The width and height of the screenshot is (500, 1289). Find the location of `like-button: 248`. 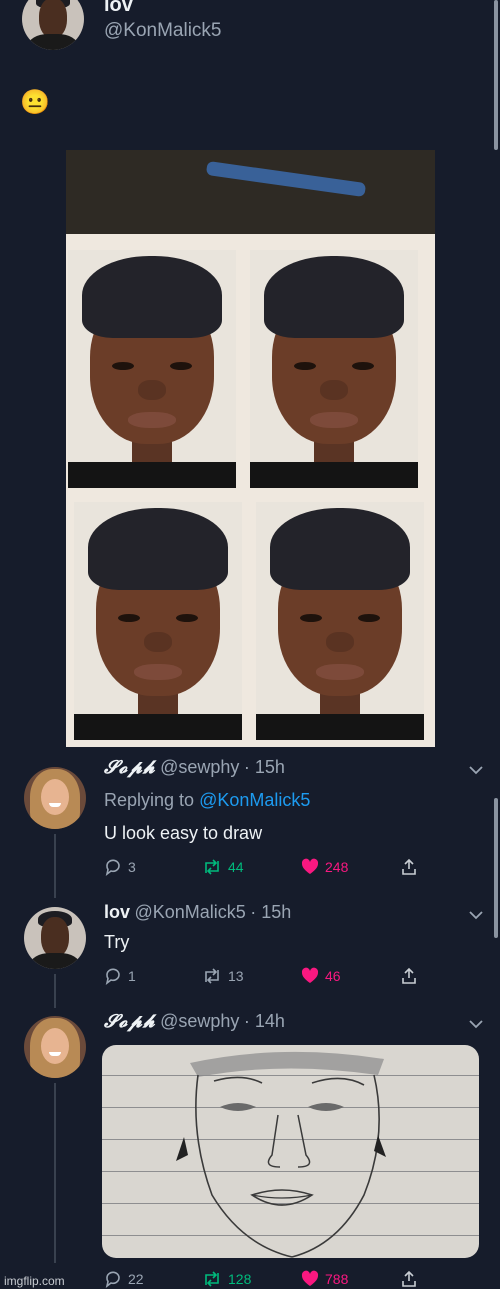

like-button: 248 is located at coordinates (324, 867).